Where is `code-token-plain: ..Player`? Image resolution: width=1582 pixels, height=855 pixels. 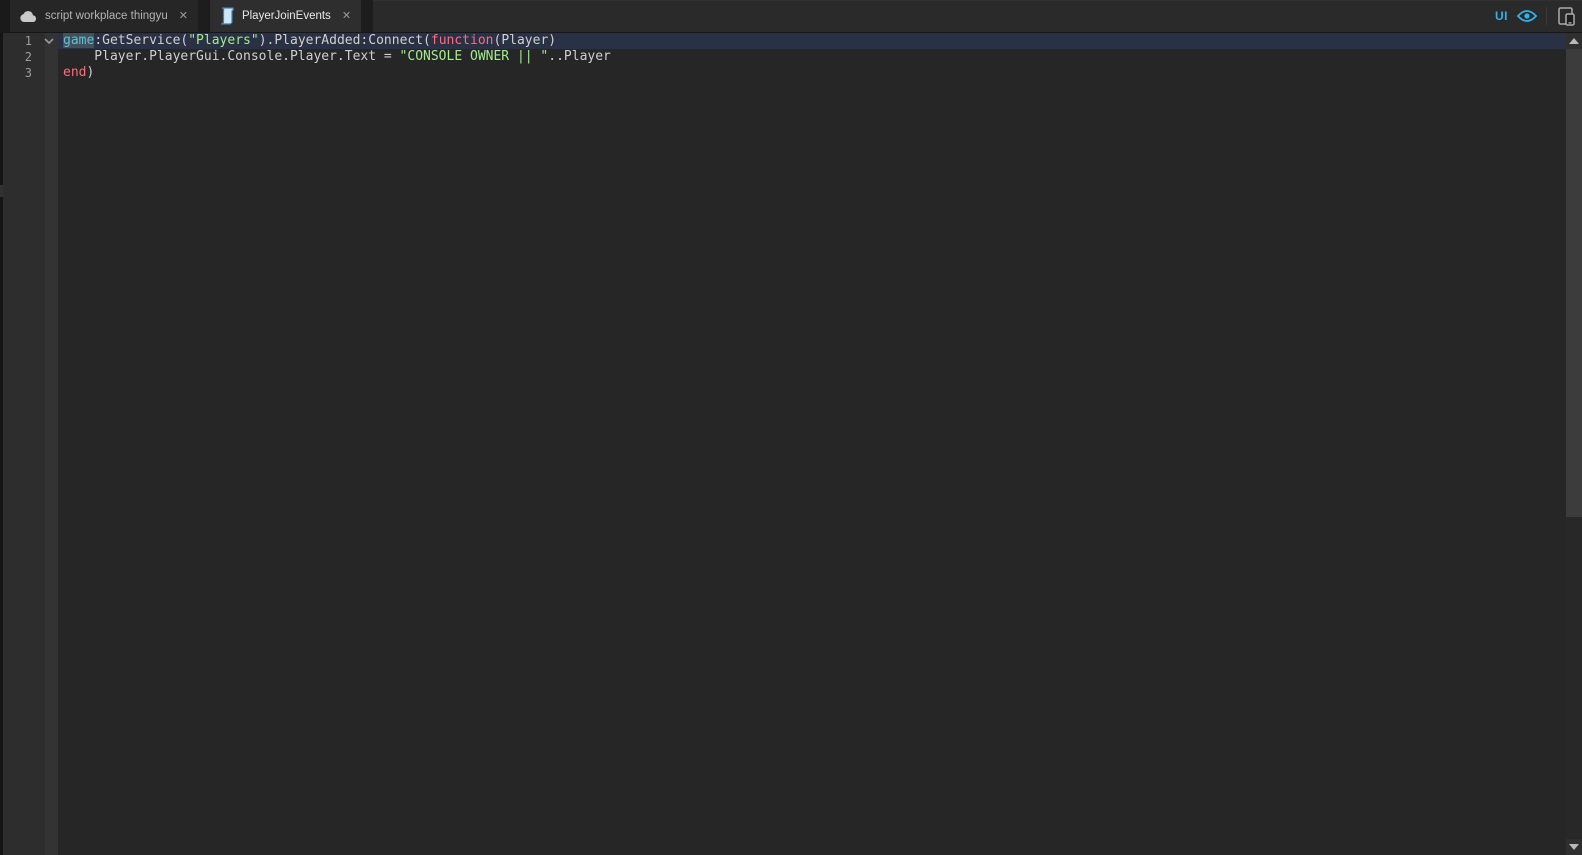
code-token-plain: ..Player is located at coordinates (579, 56).